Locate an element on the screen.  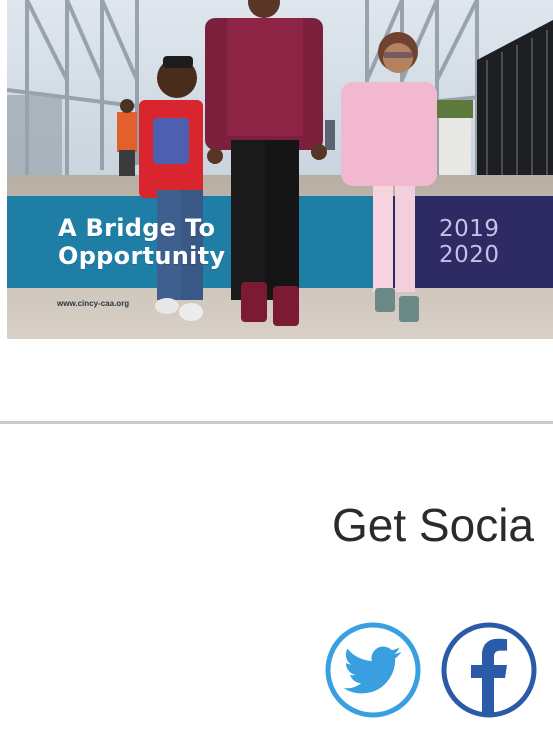
section-divider is located at coordinates (276, 422).